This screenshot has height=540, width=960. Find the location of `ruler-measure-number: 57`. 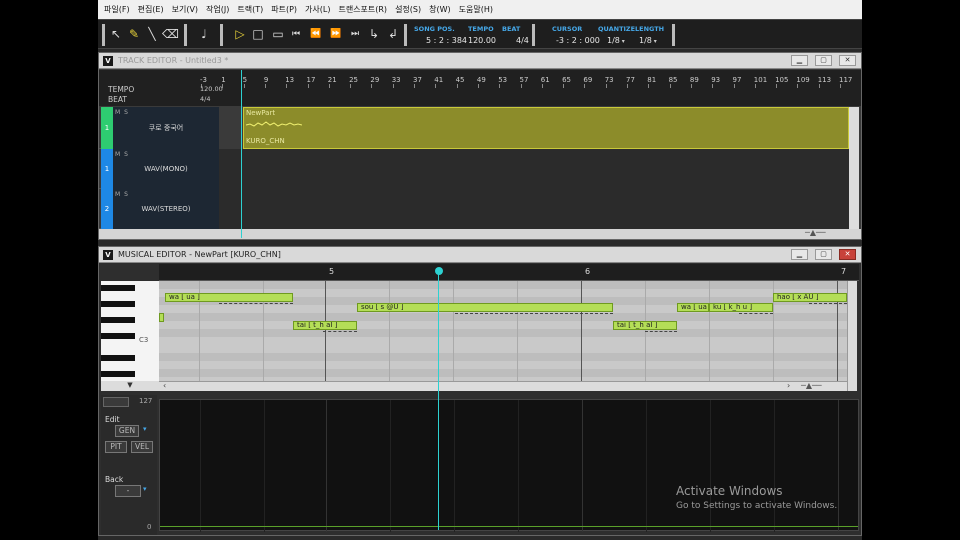

ruler-measure-number: 57 is located at coordinates (524, 80).